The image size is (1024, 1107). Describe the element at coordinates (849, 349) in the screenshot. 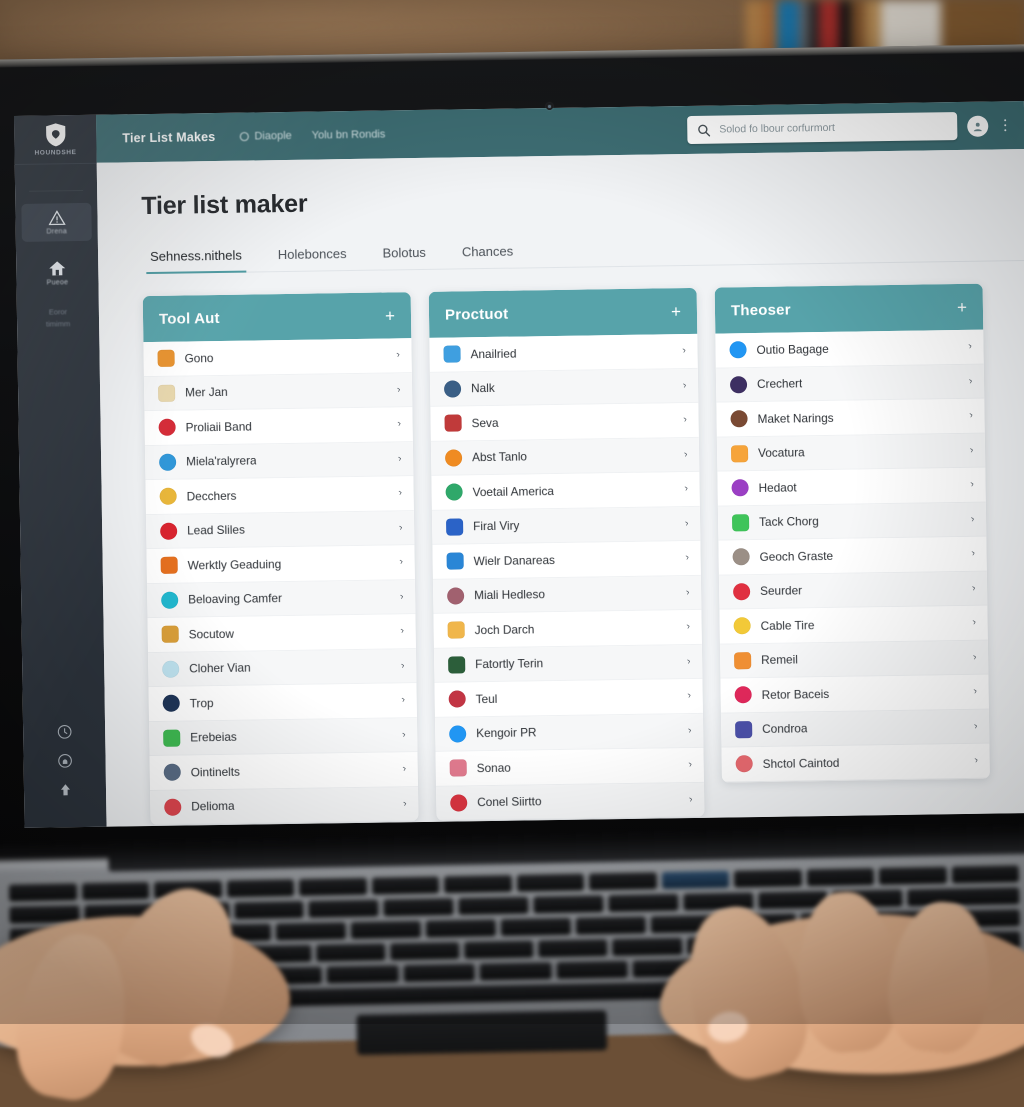

I see `list-item: Outio Bagage ›` at that location.